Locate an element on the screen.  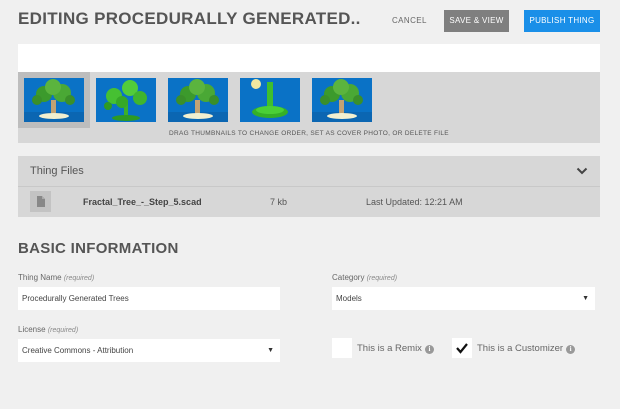
remix-checkbox is located at coordinates (342, 348).